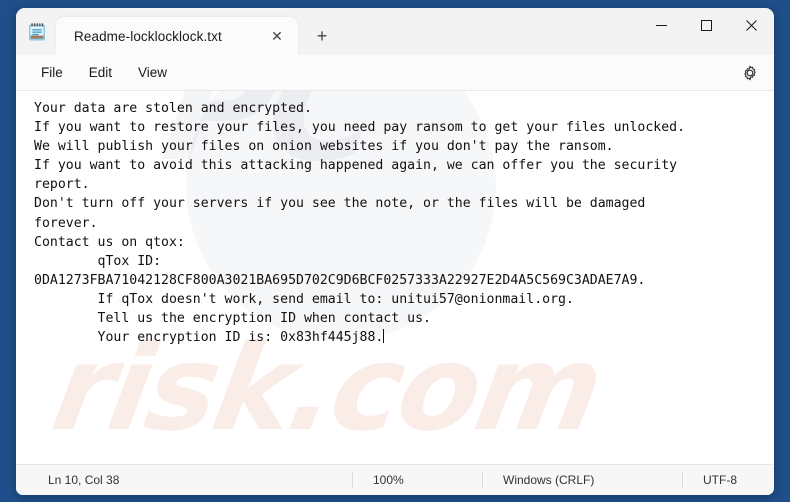 Image resolution: width=790 pixels, height=502 pixels. Describe the element at coordinates (322, 36) in the screenshot. I see `new-tab-button: +` at that location.